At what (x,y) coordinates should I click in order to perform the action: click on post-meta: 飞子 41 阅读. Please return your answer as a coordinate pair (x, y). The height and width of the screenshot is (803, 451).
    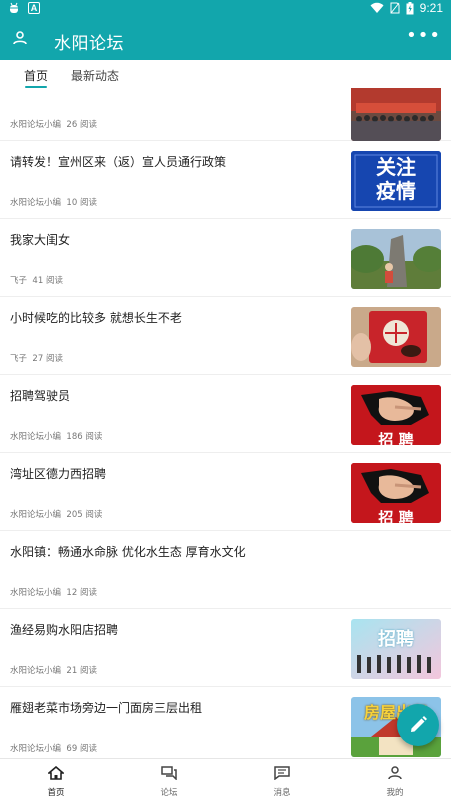
    Looking at the image, I should click on (36, 280).